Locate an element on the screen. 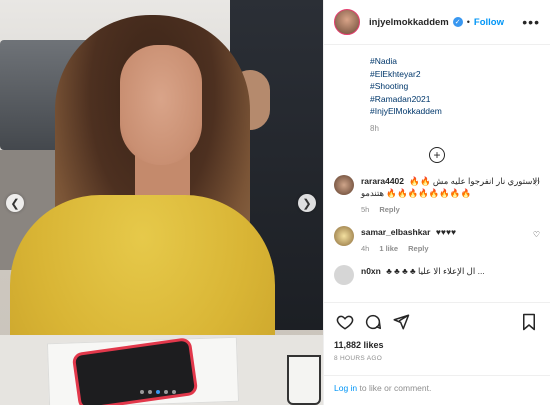 This screenshot has width=550, height=405. comment-username: rarara4402 is located at coordinates (382, 181).